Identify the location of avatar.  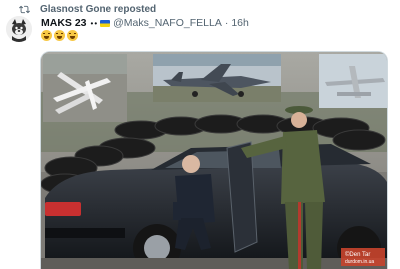
(19, 29).